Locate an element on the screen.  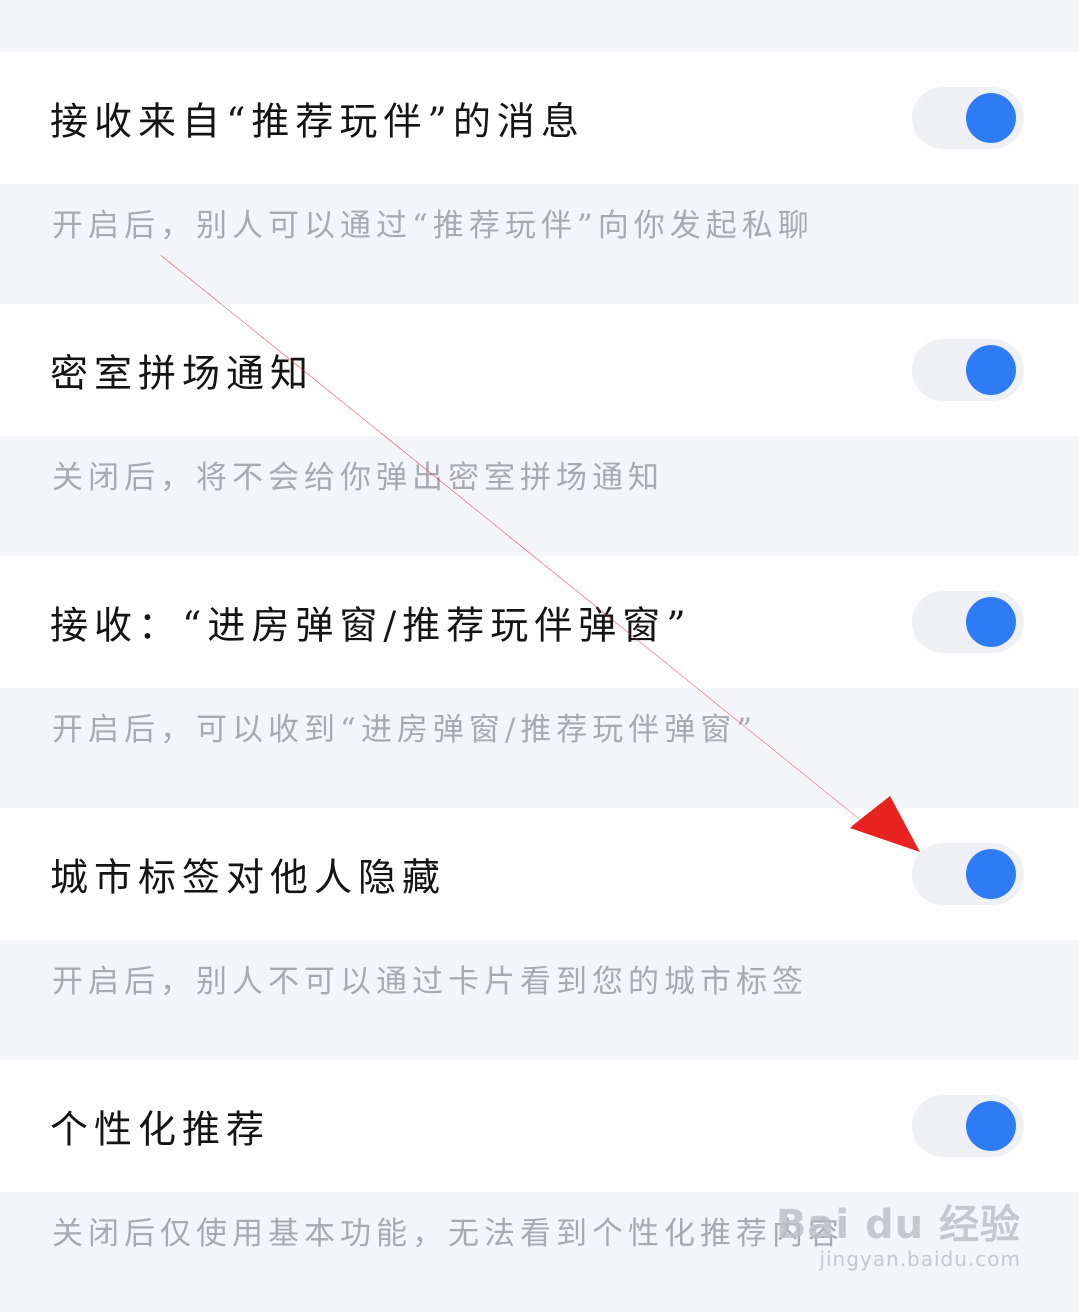
setting-title: 接收：“进房弹窗/推荐玩伴弹窗” is located at coordinates (371, 625).